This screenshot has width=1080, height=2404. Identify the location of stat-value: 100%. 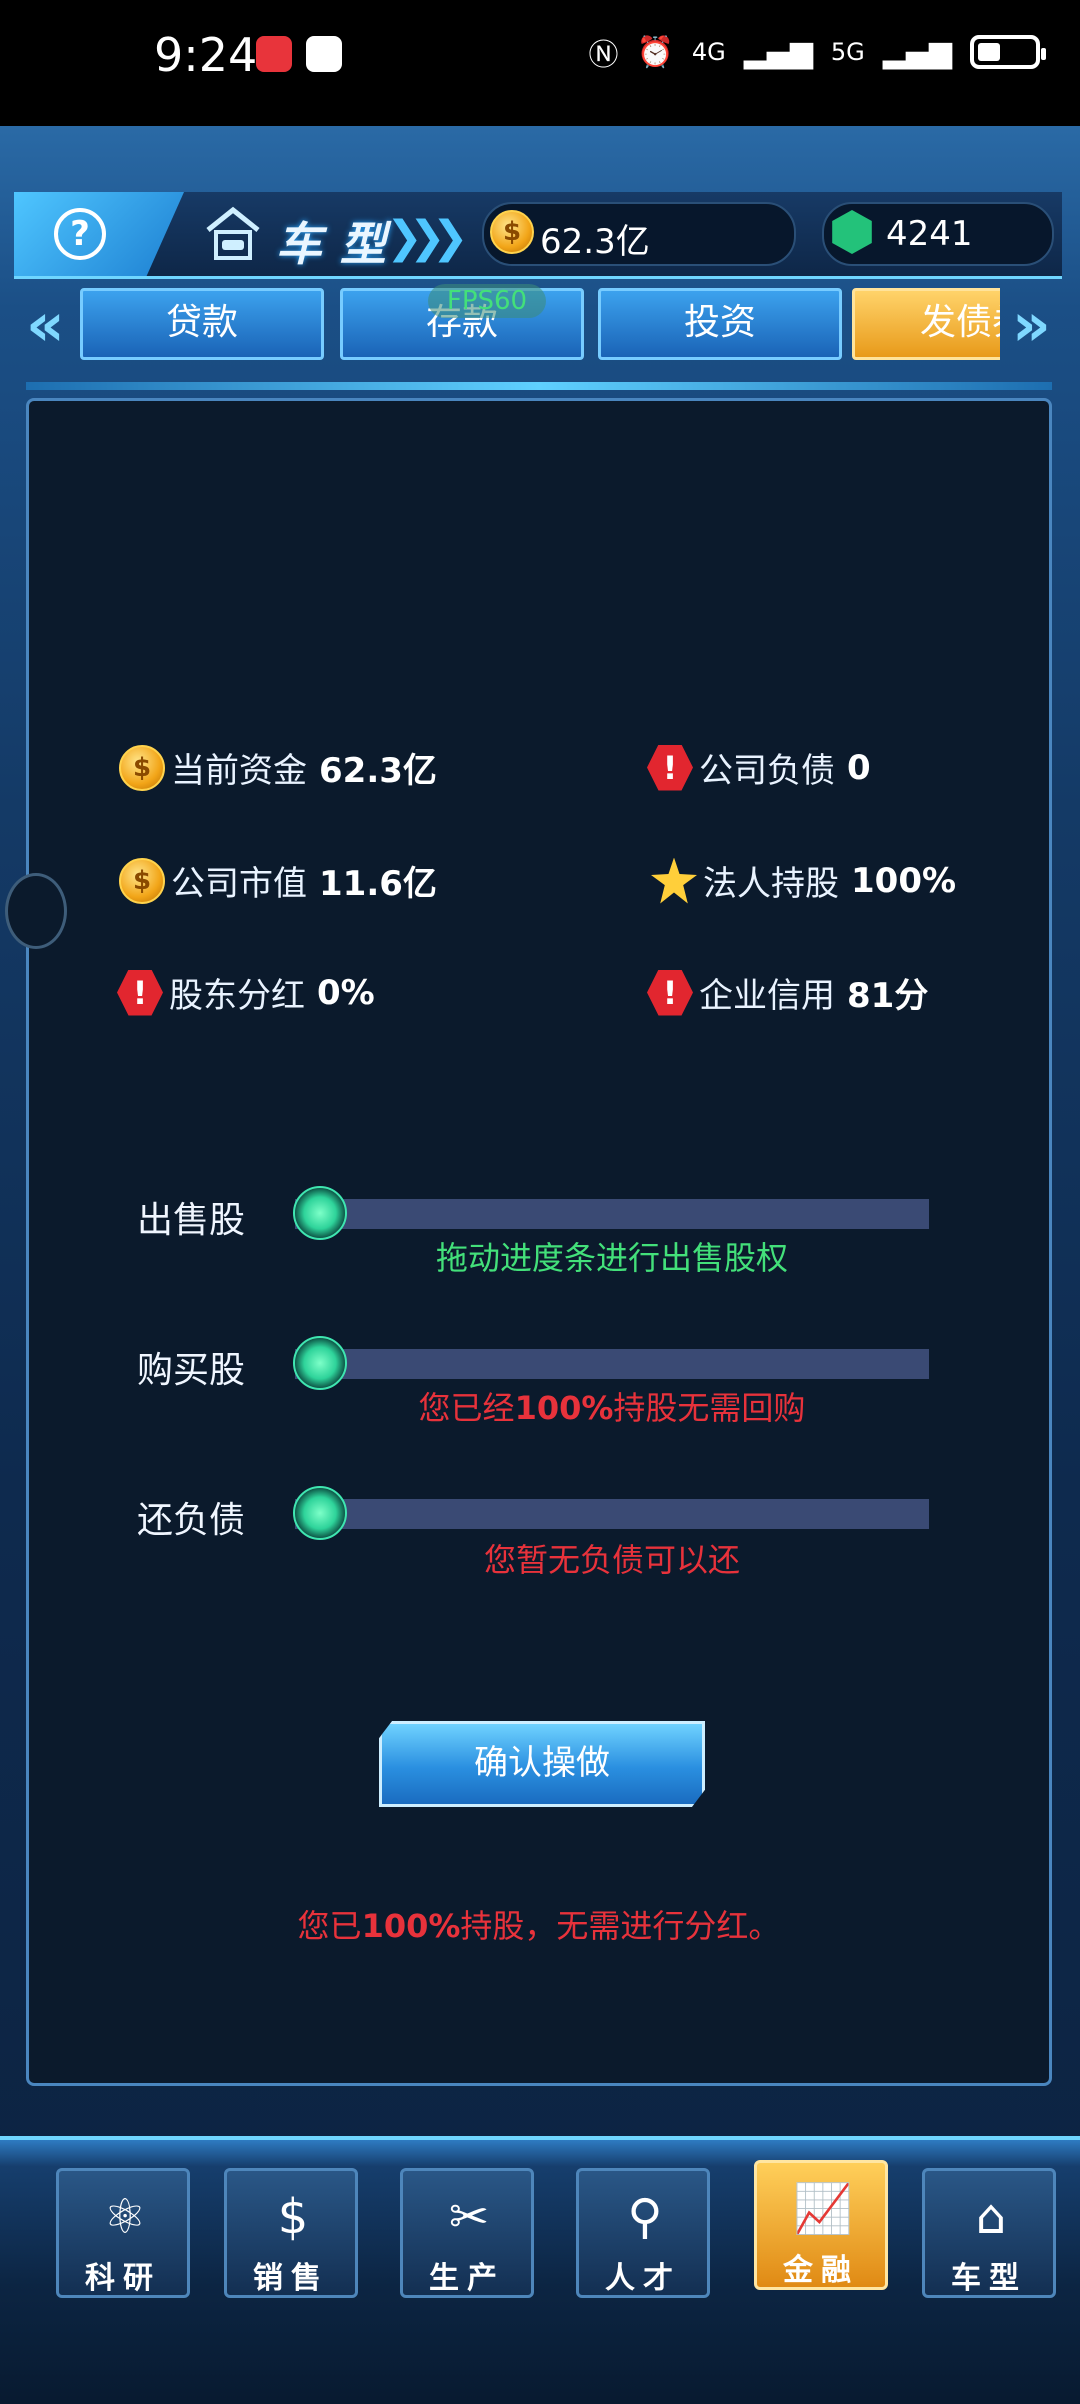
(904, 880).